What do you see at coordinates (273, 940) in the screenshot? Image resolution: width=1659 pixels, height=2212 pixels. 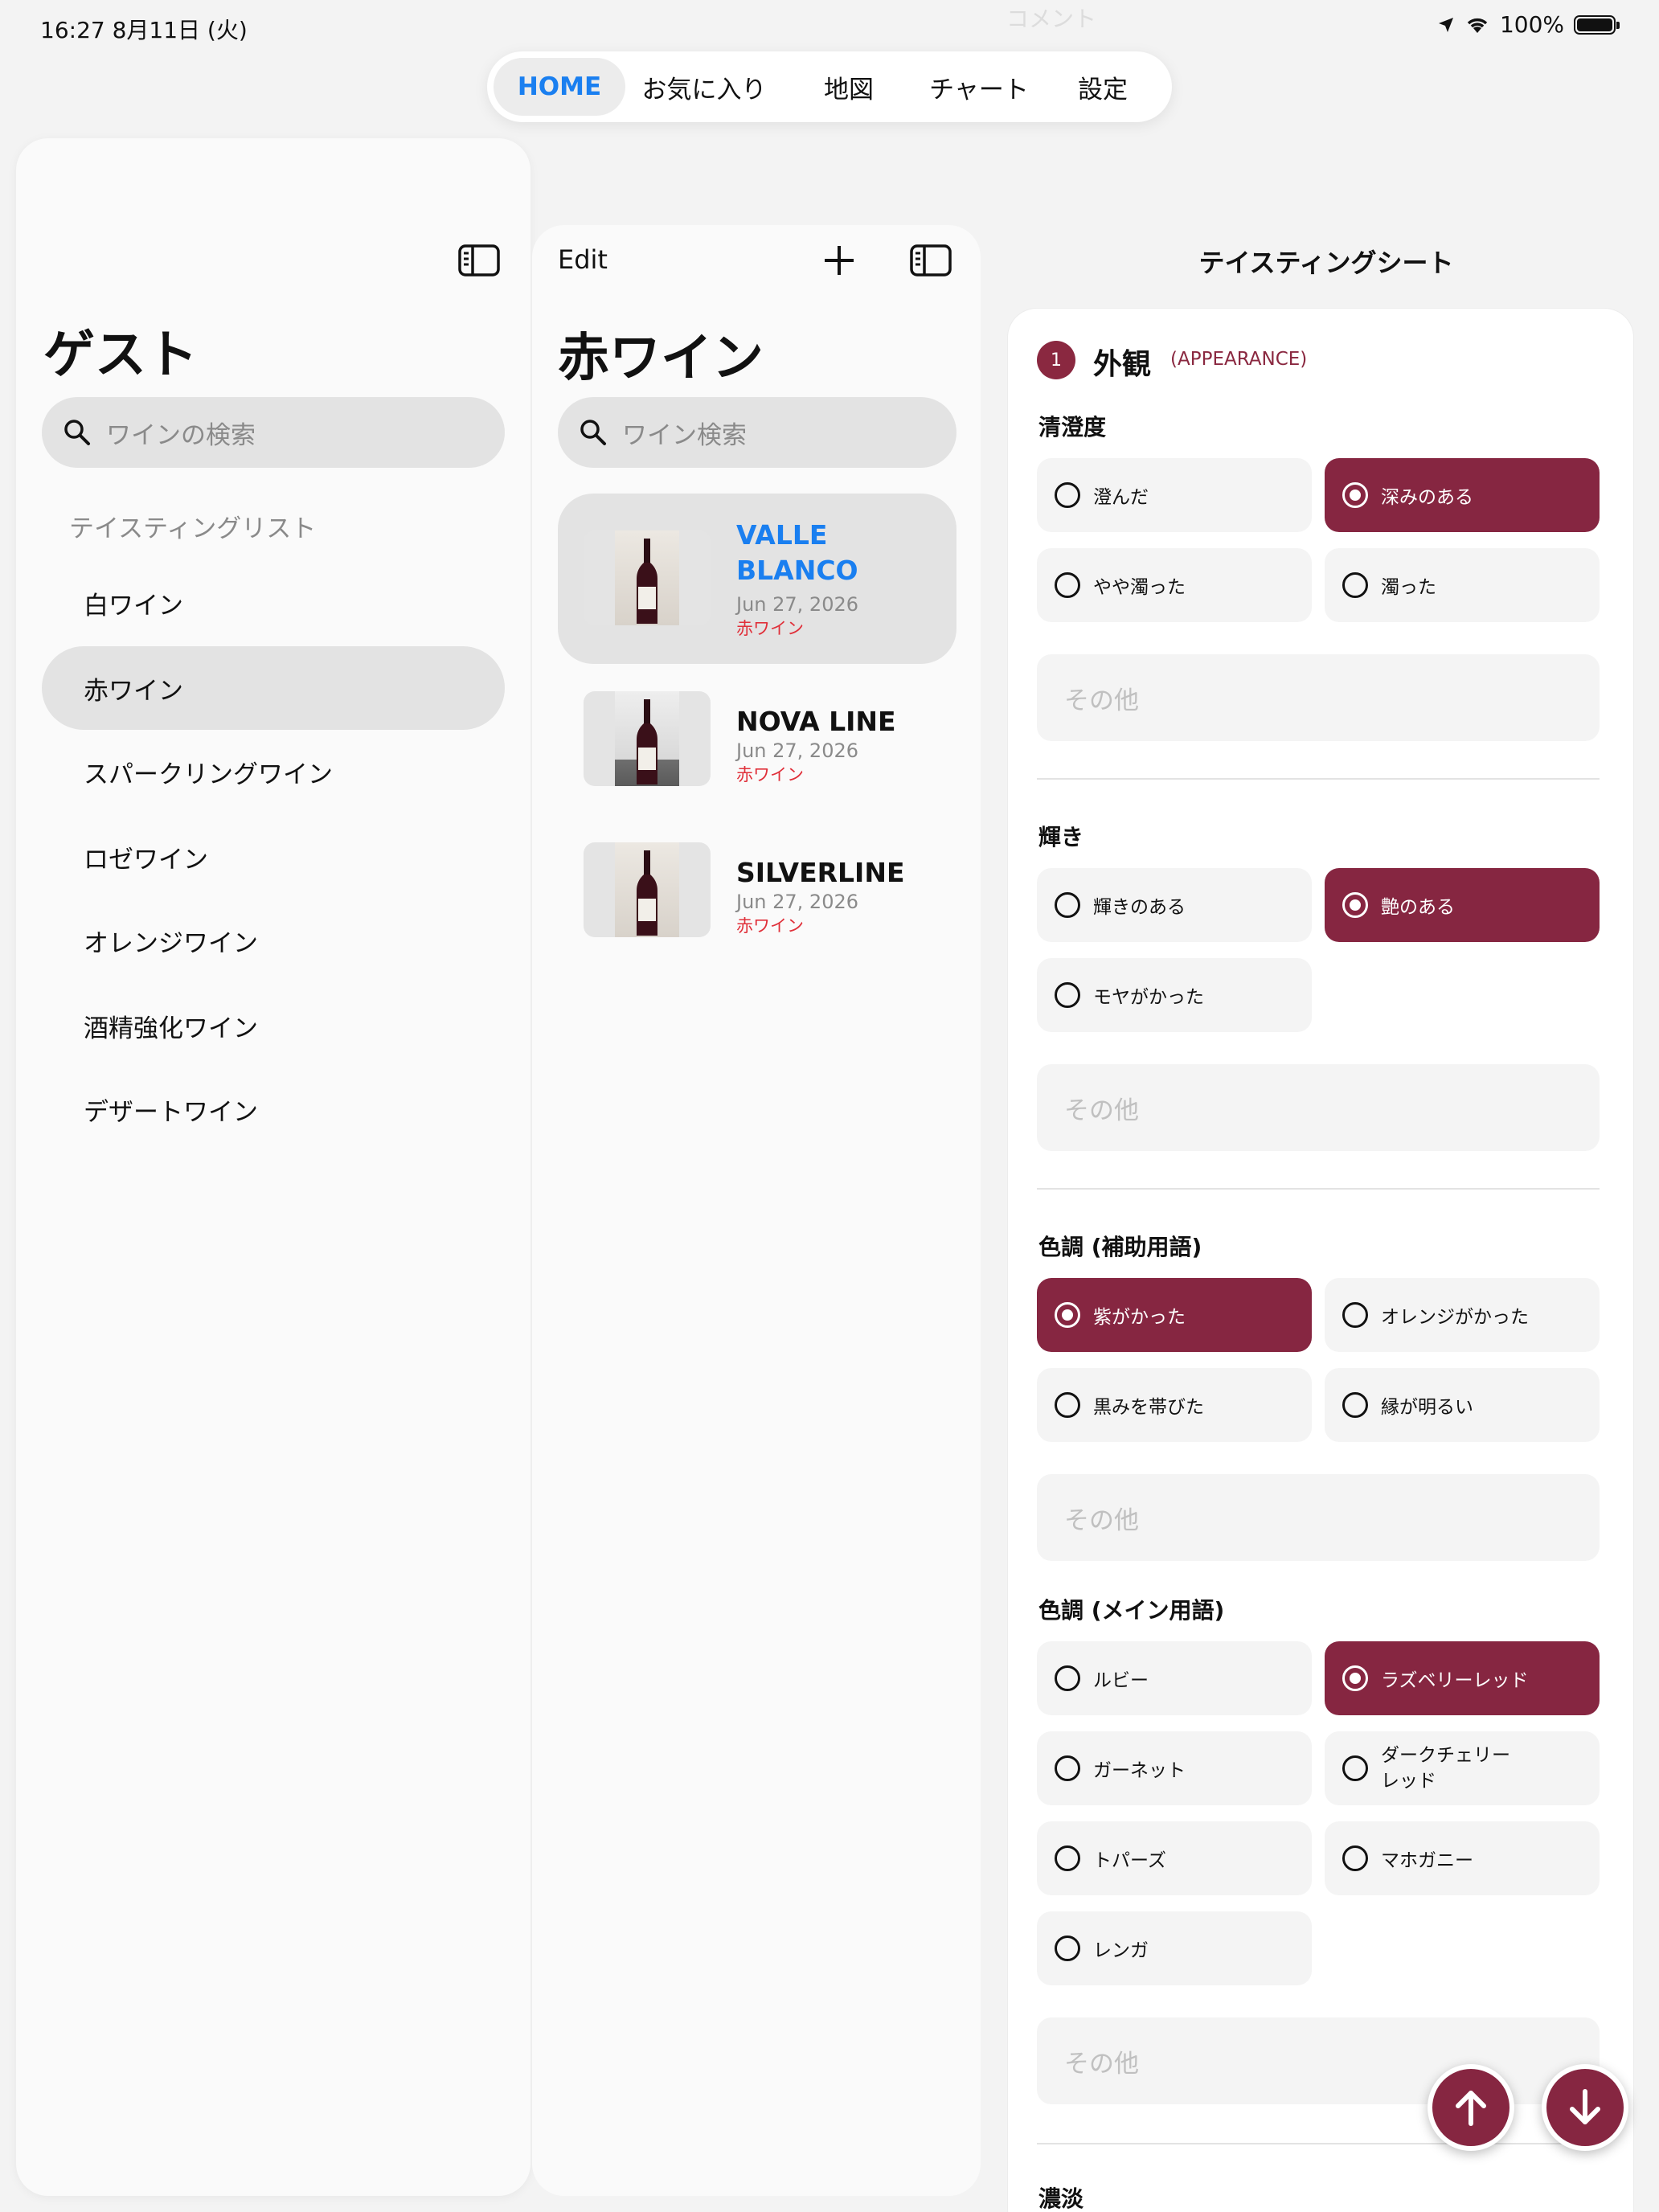 I see `sidebar-item-orange-wine: オレンジワイン` at bounding box center [273, 940].